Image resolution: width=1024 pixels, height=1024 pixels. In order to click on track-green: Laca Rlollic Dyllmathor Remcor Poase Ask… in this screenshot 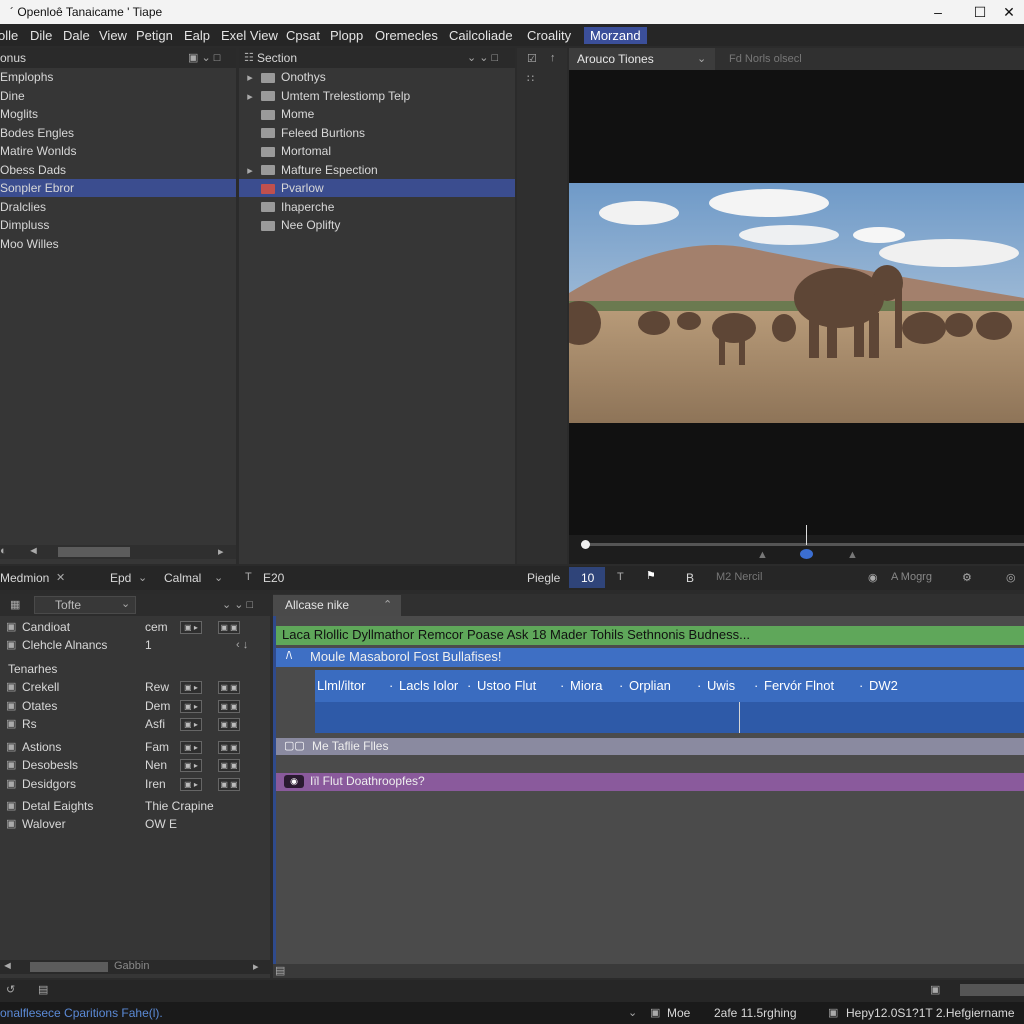, I will do `click(650, 635)`.